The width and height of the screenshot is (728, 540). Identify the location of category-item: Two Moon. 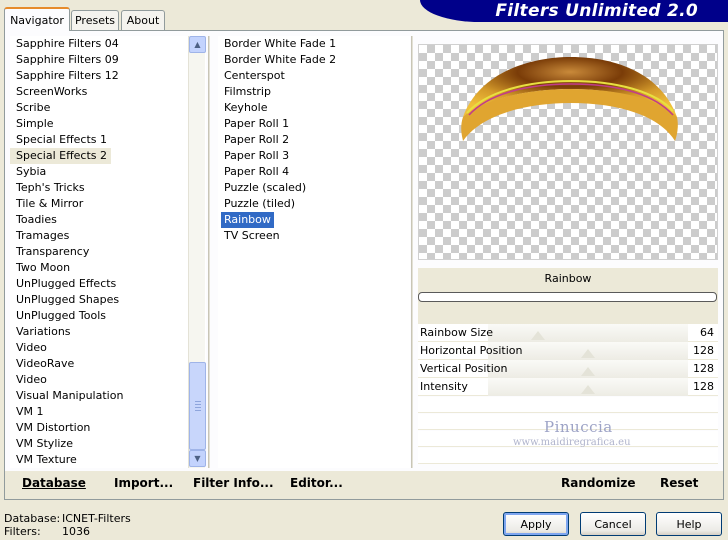
(108, 268).